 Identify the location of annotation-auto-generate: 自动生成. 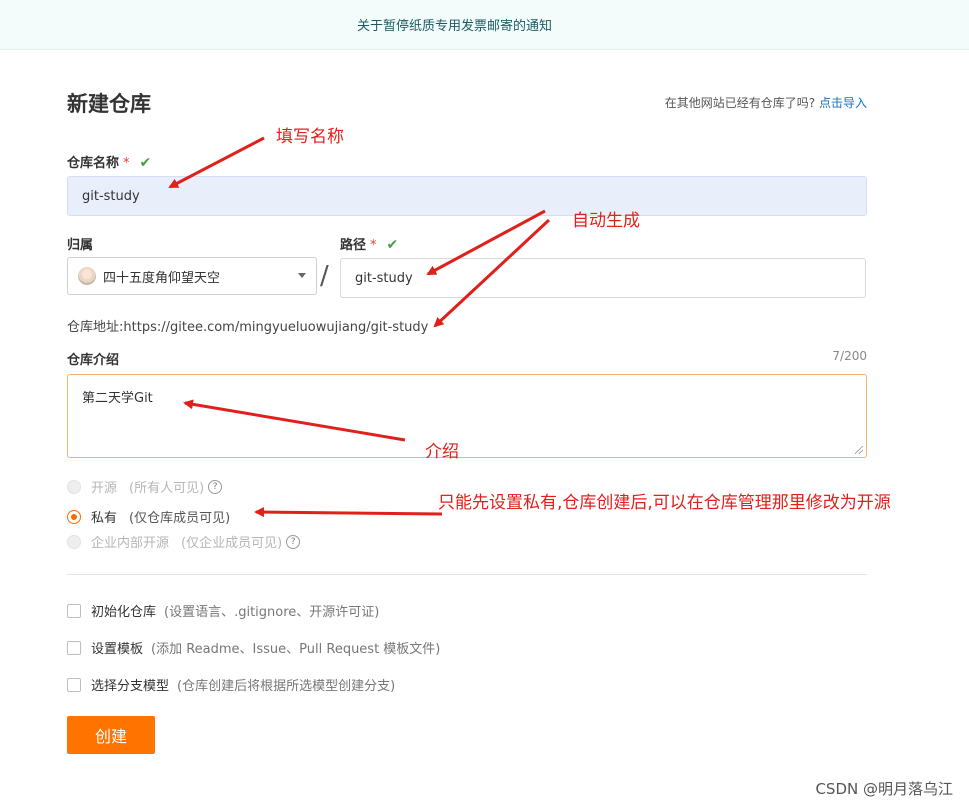
(606, 221).